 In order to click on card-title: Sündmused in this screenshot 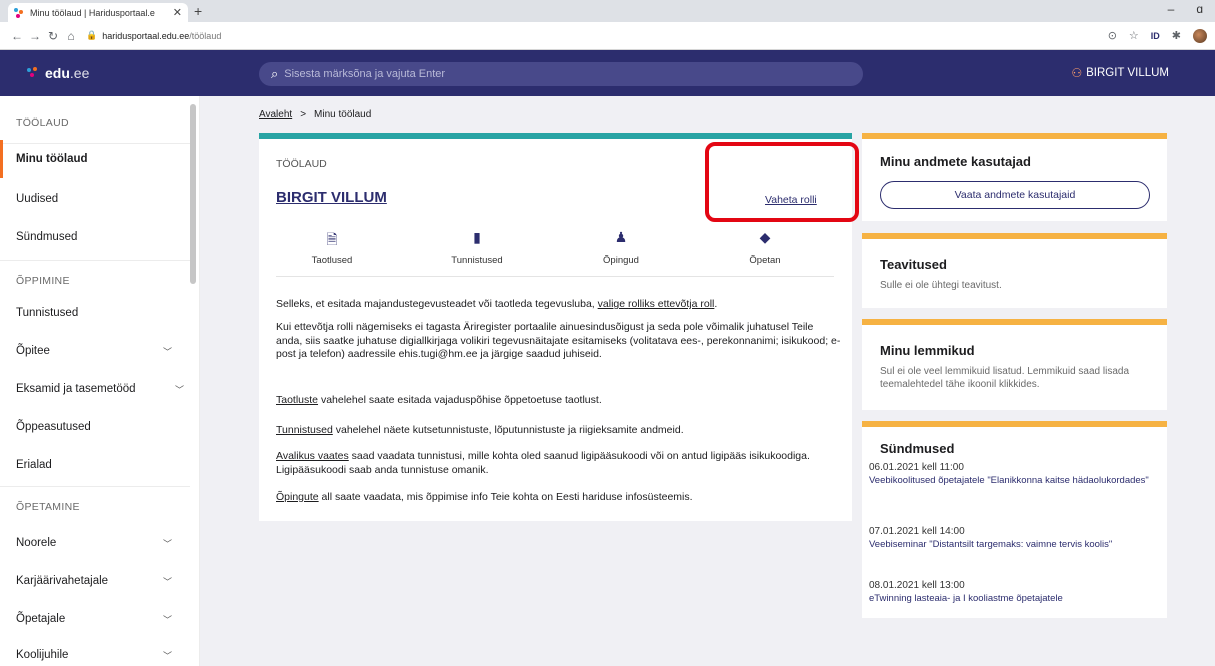, I will do `click(917, 448)`.